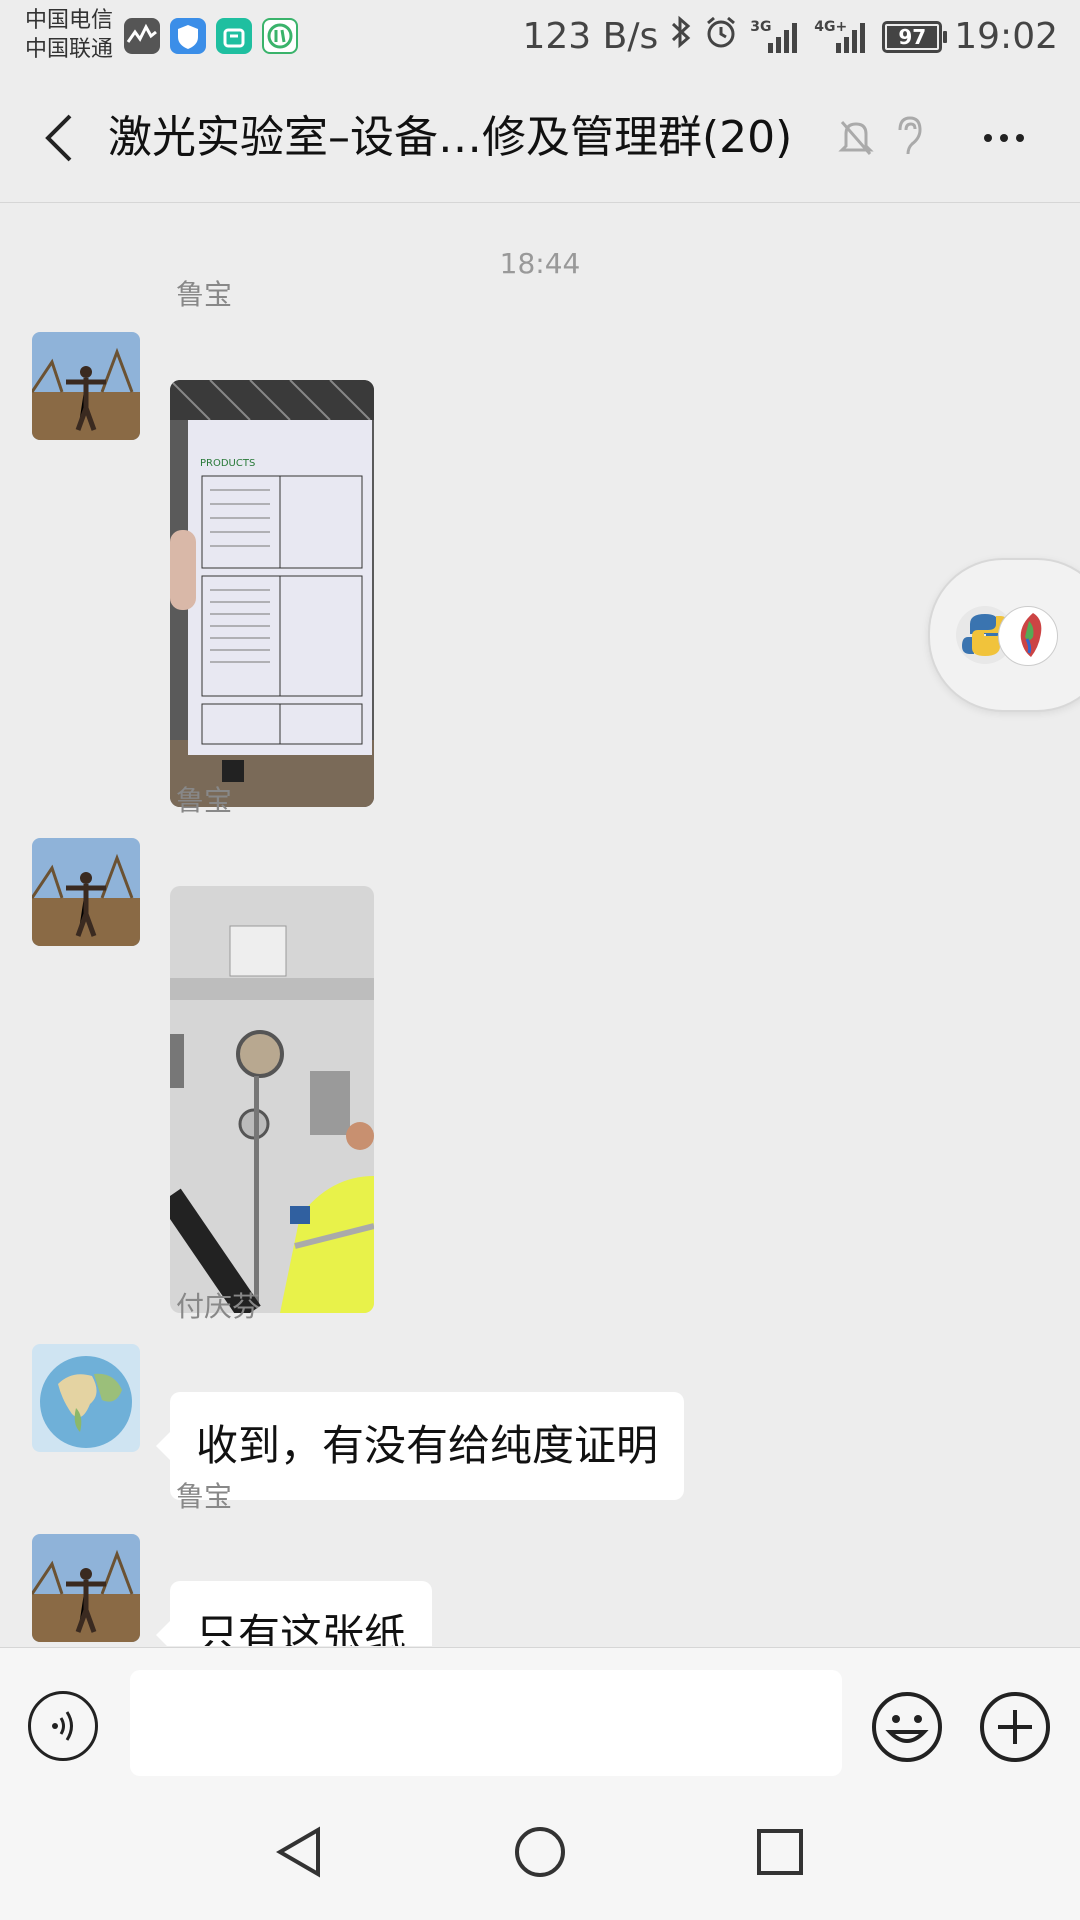  Describe the element at coordinates (280, 36) in the screenshot. I see `app-icon` at that location.